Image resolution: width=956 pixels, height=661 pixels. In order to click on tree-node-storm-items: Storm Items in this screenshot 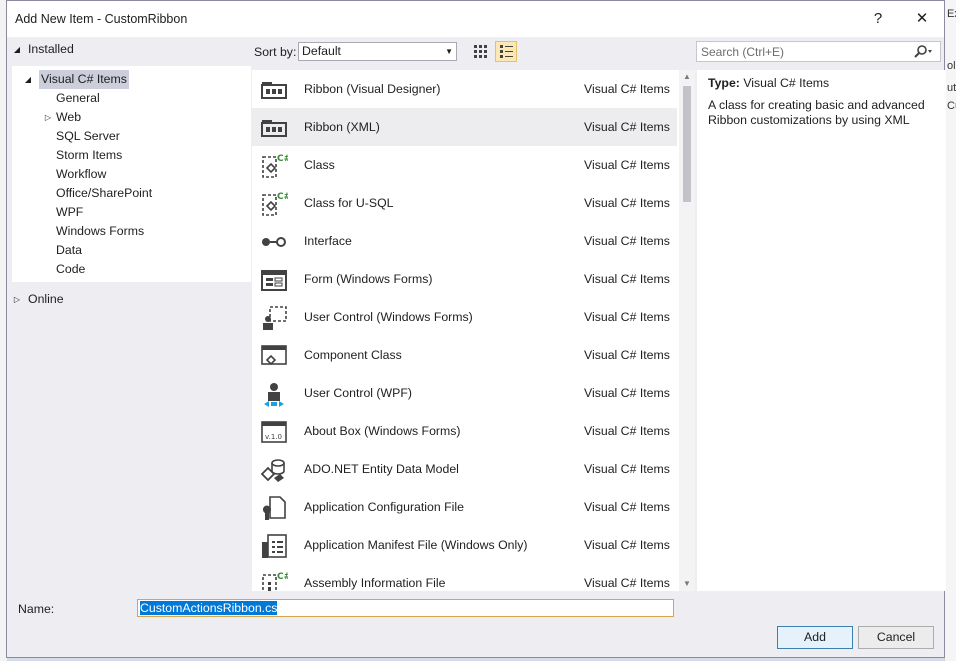, I will do `click(89, 155)`.